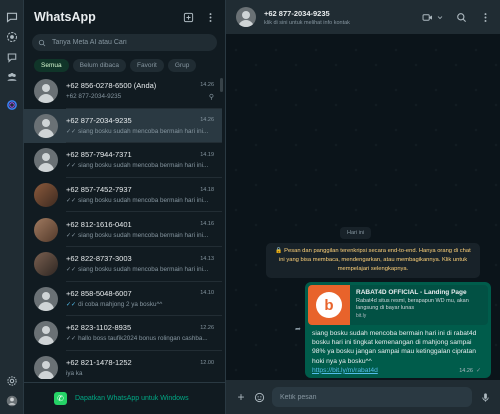  I want to click on message-time: 14.26, so click(466, 370).